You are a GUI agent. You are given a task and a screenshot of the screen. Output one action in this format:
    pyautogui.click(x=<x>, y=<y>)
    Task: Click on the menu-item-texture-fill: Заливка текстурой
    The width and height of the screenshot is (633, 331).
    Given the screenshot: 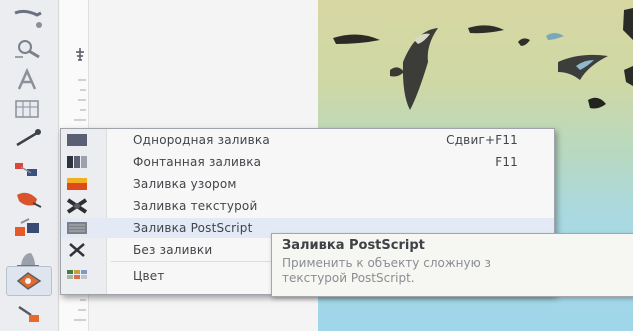 What is the action you would take?
    pyautogui.click(x=307, y=206)
    